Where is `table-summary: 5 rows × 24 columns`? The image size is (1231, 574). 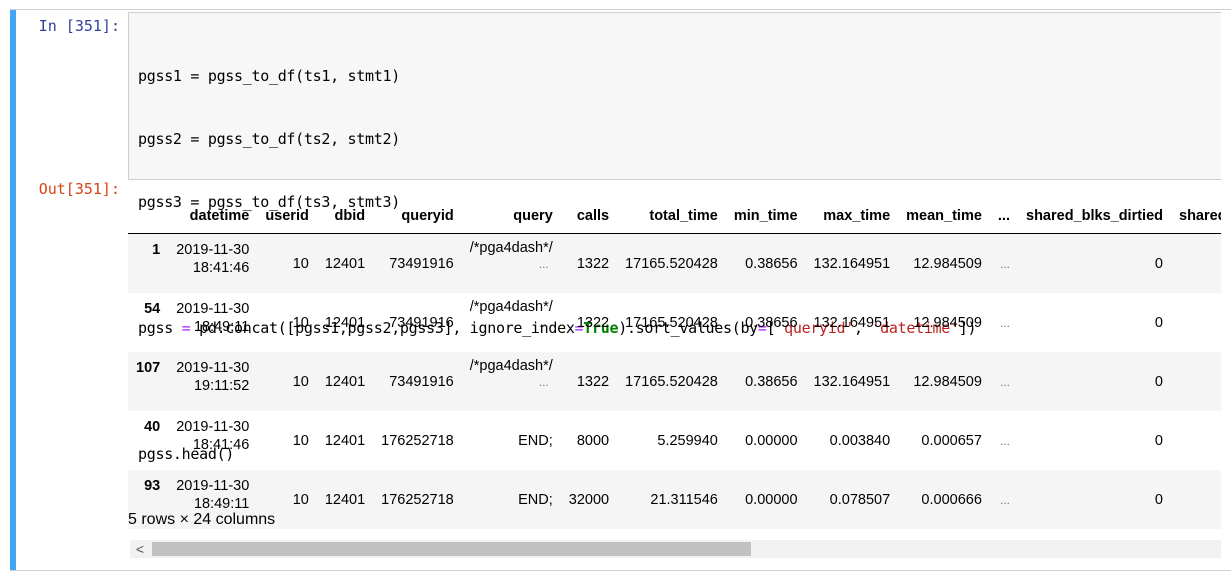 table-summary: 5 rows × 24 columns is located at coordinates (202, 519).